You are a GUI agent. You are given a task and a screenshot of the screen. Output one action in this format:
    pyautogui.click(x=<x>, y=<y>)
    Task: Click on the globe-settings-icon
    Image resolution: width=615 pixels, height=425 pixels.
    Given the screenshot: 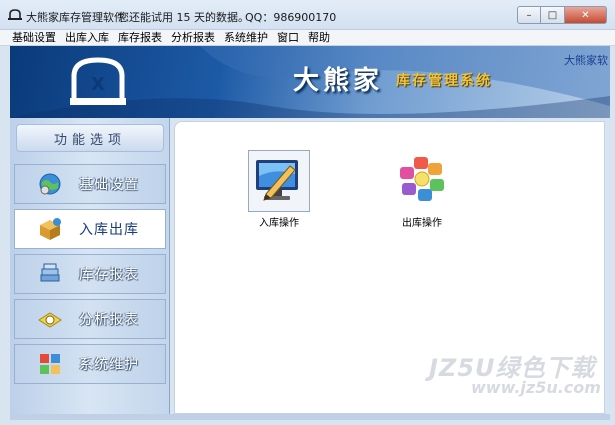 What is the action you would take?
    pyautogui.click(x=50, y=184)
    